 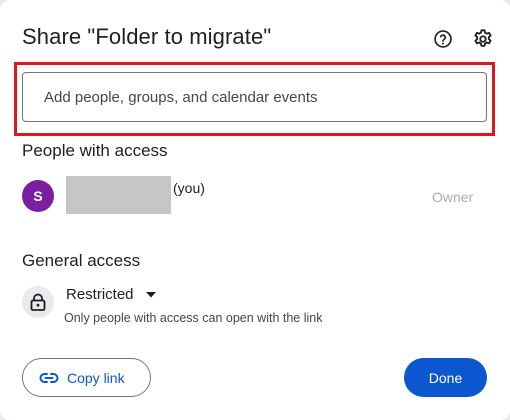 I want to click on link-icon, so click(x=49, y=377).